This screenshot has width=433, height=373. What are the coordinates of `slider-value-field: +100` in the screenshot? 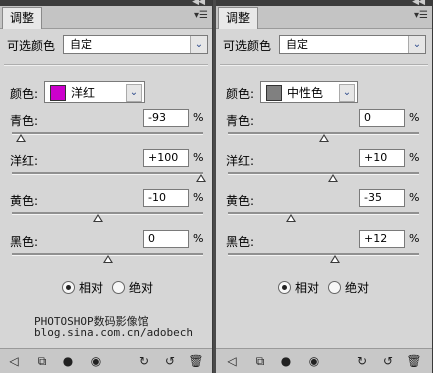 It's located at (166, 158).